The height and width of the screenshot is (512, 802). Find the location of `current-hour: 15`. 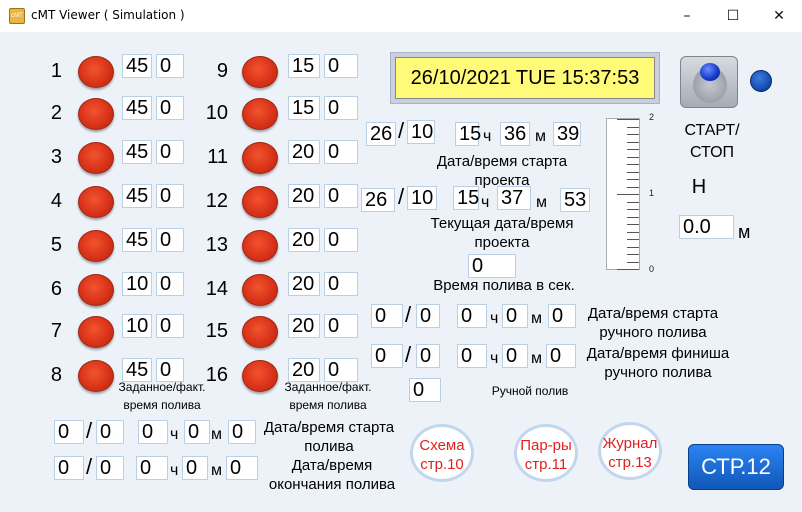

current-hour: 15 is located at coordinates (466, 198).